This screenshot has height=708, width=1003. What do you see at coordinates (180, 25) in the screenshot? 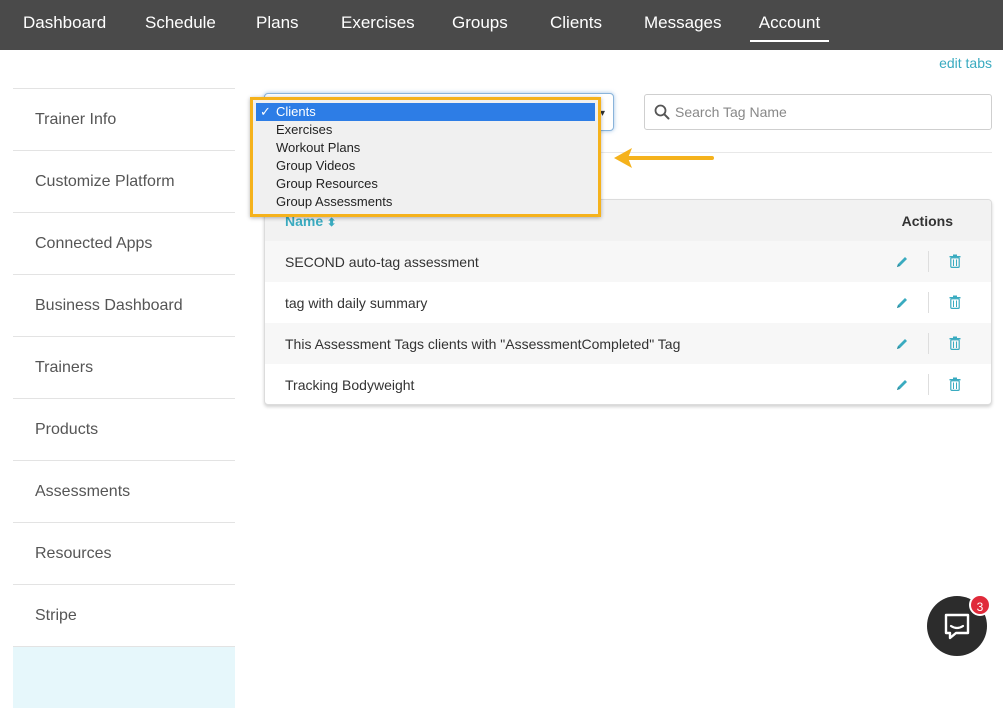
I see `tab-schedule: Schedule` at bounding box center [180, 25].